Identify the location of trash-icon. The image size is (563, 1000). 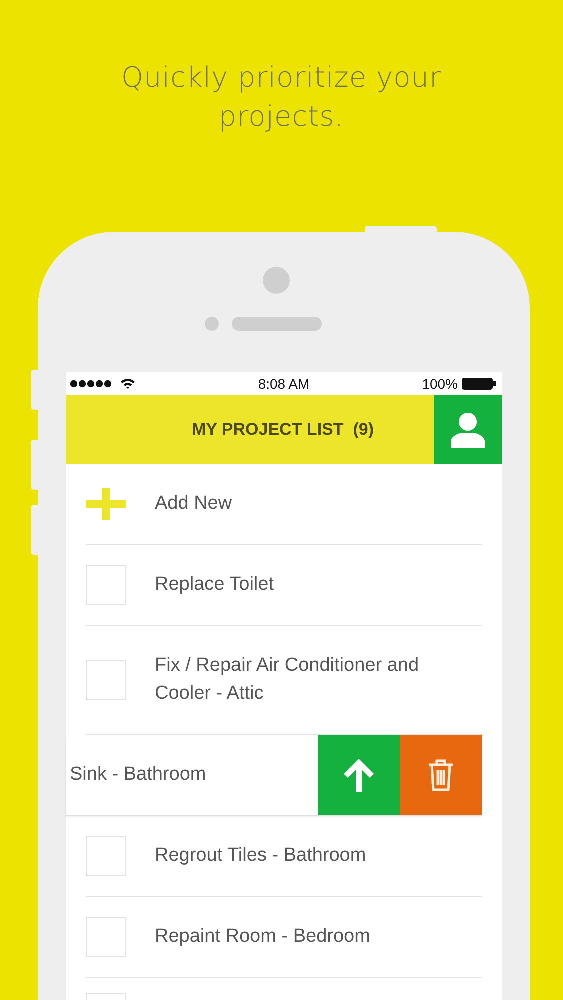
(441, 775).